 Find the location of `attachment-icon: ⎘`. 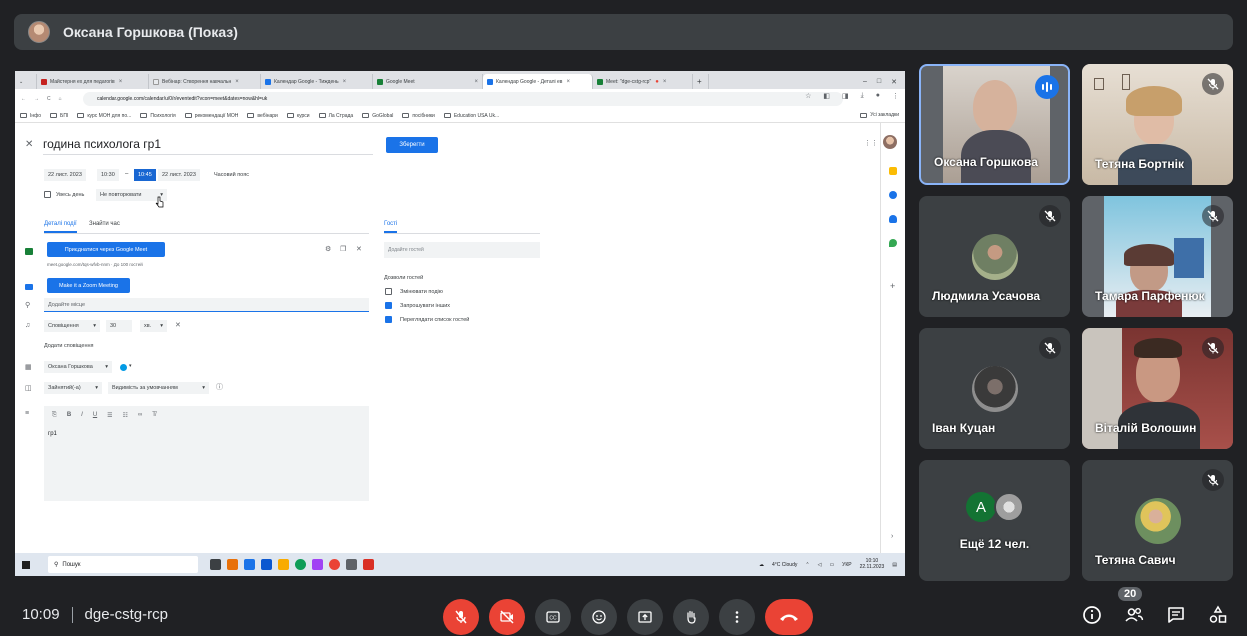

attachment-icon: ⎘ is located at coordinates (54, 415).